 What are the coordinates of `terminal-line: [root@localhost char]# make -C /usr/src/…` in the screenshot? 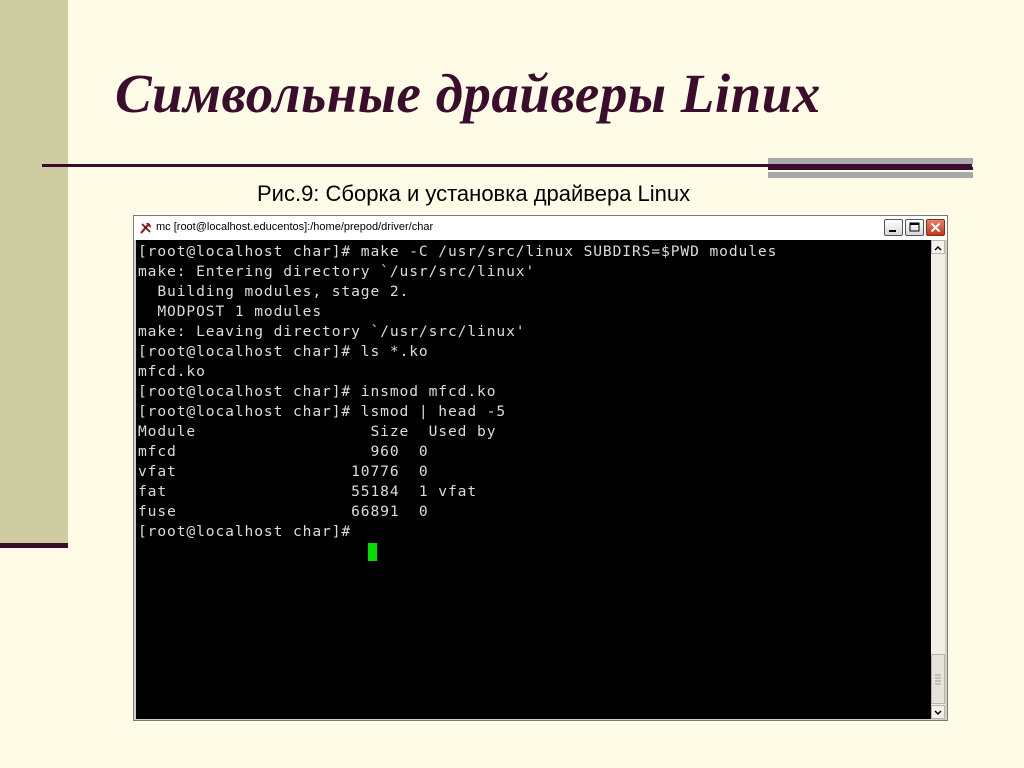 It's located at (458, 251).